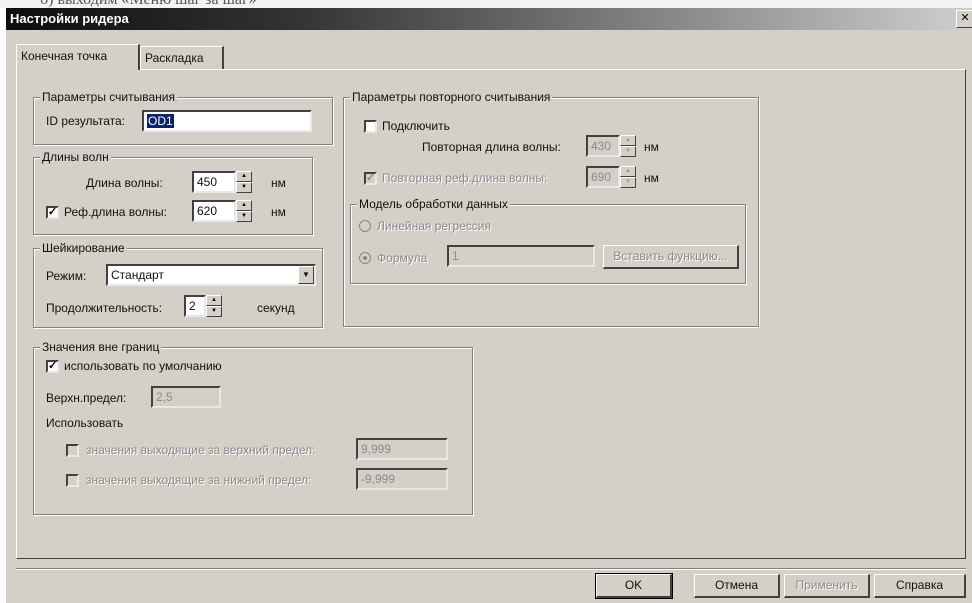  Describe the element at coordinates (182, 57) in the screenshot. I see `tab-layout: Раскладка` at that location.